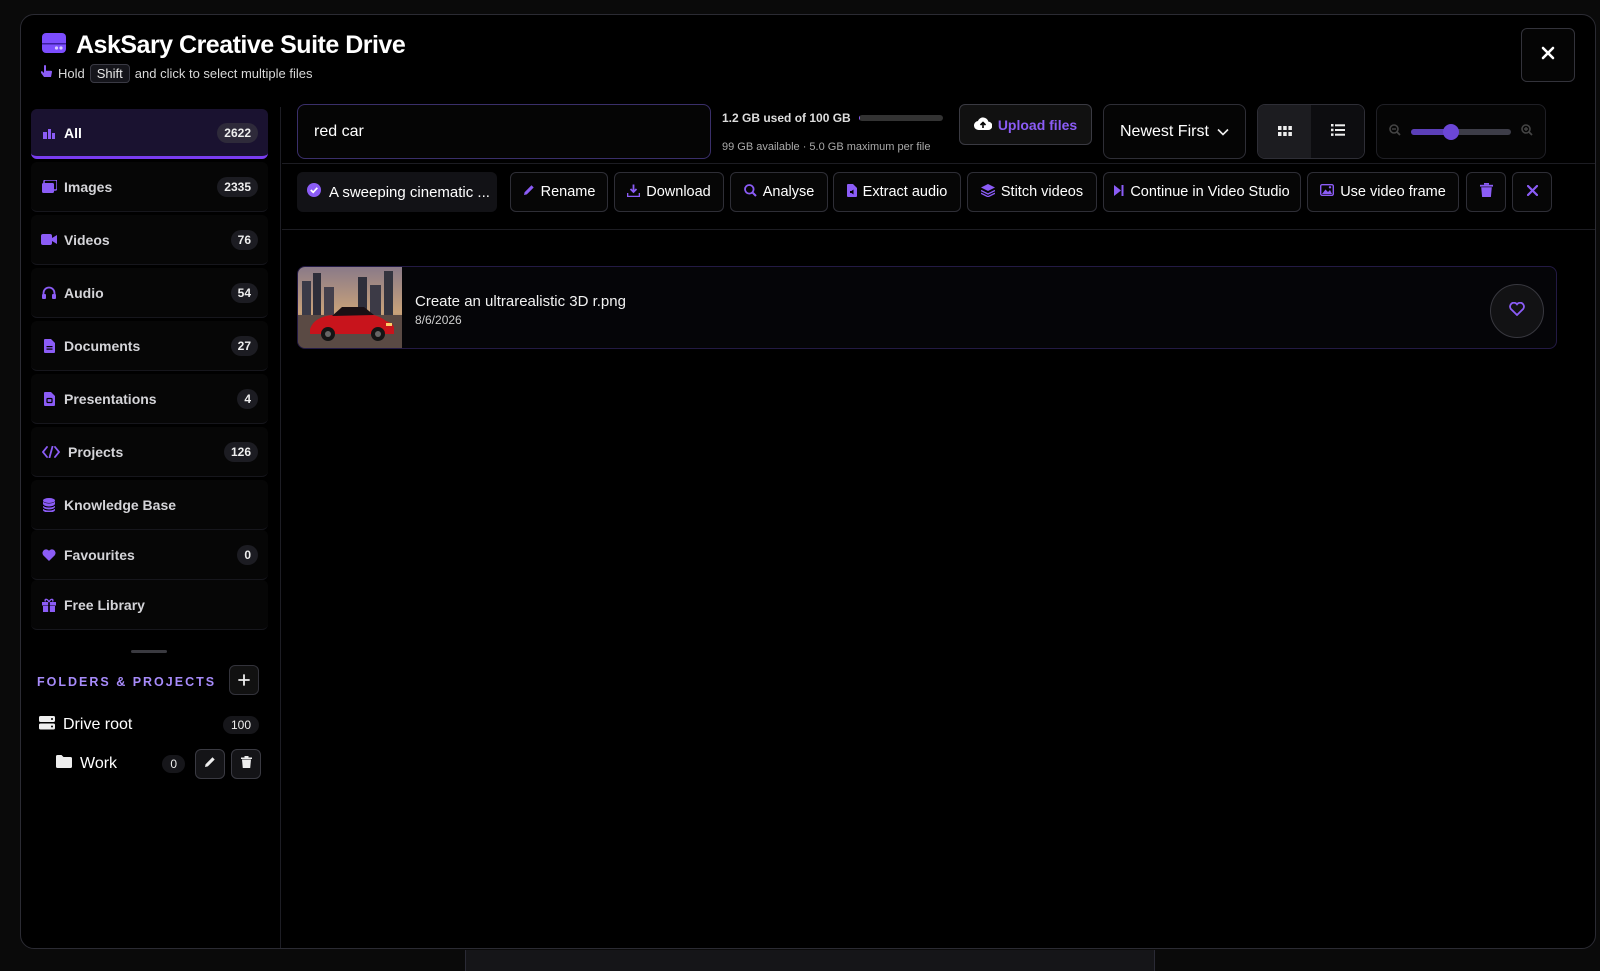 The height and width of the screenshot is (971, 1600). Describe the element at coordinates (149, 134) in the screenshot. I see `sidebar-item-all: All 2622` at that location.